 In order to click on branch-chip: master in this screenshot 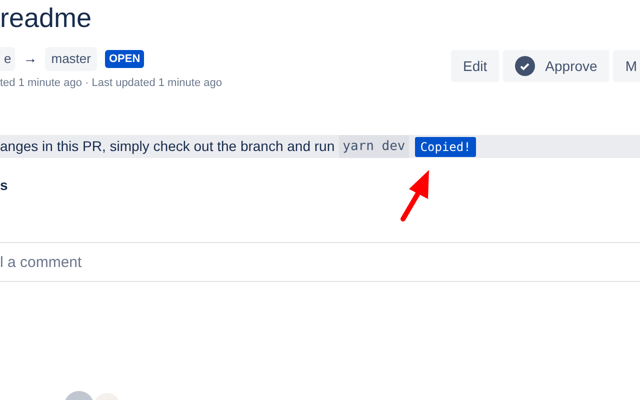, I will do `click(71, 58)`.